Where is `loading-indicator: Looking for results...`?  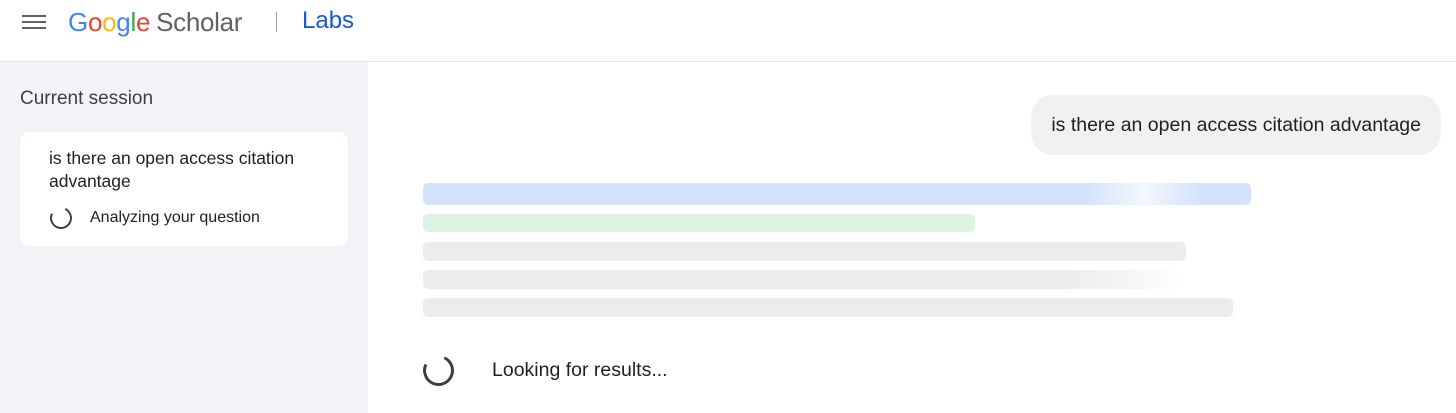
loading-indicator: Looking for results... is located at coordinates (543, 370).